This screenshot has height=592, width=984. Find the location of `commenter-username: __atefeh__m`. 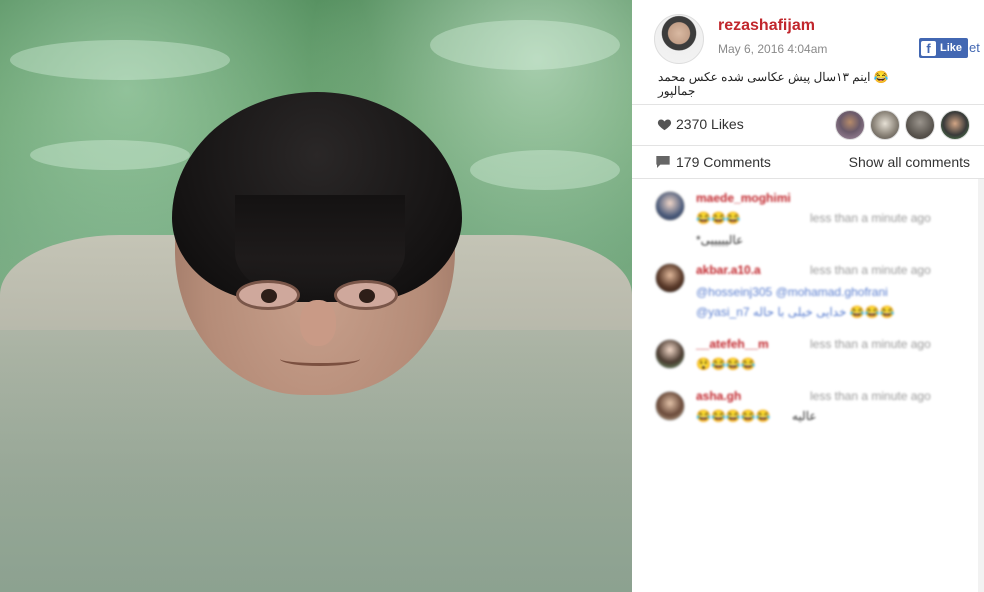

commenter-username: __atefeh__m is located at coordinates (732, 344).